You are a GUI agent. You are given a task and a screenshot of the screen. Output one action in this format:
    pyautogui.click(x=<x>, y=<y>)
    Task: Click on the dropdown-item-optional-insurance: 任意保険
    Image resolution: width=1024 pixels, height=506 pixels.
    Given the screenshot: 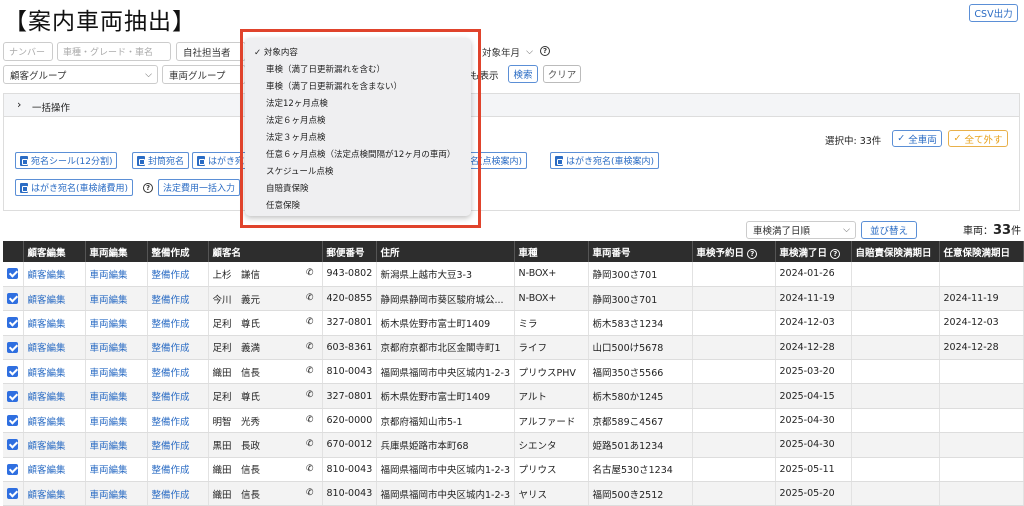 What is the action you would take?
    pyautogui.click(x=283, y=205)
    